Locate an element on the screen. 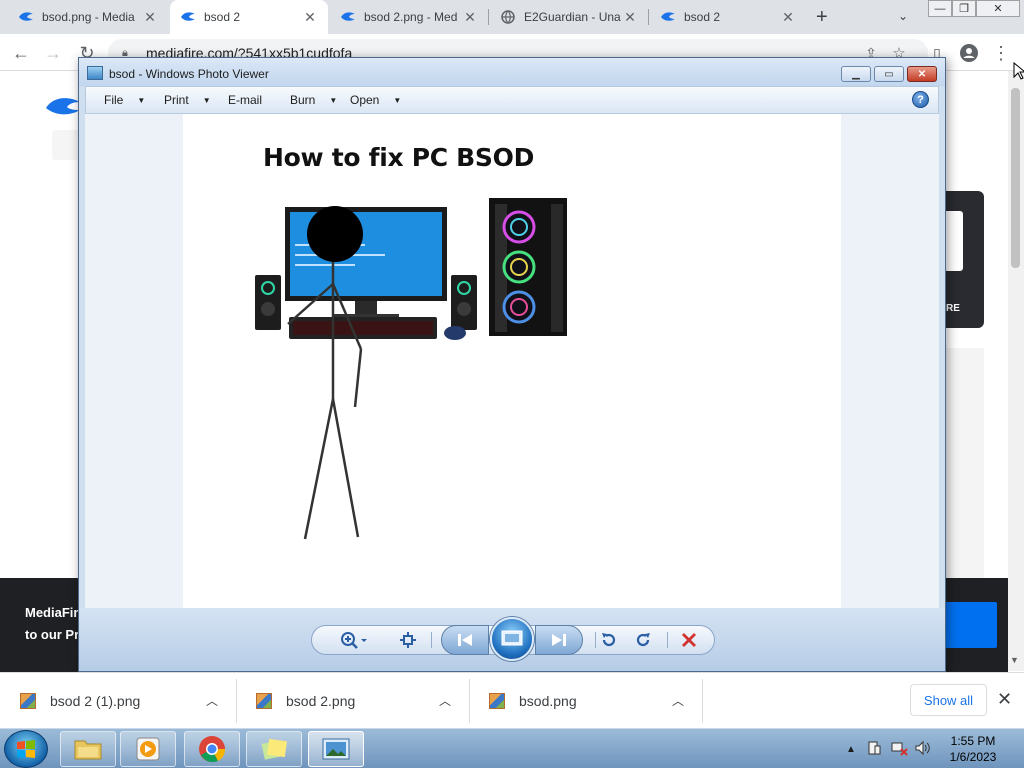 Image resolution: width=1024 pixels, height=768 pixels. media-player-icon is located at coordinates (148, 749).